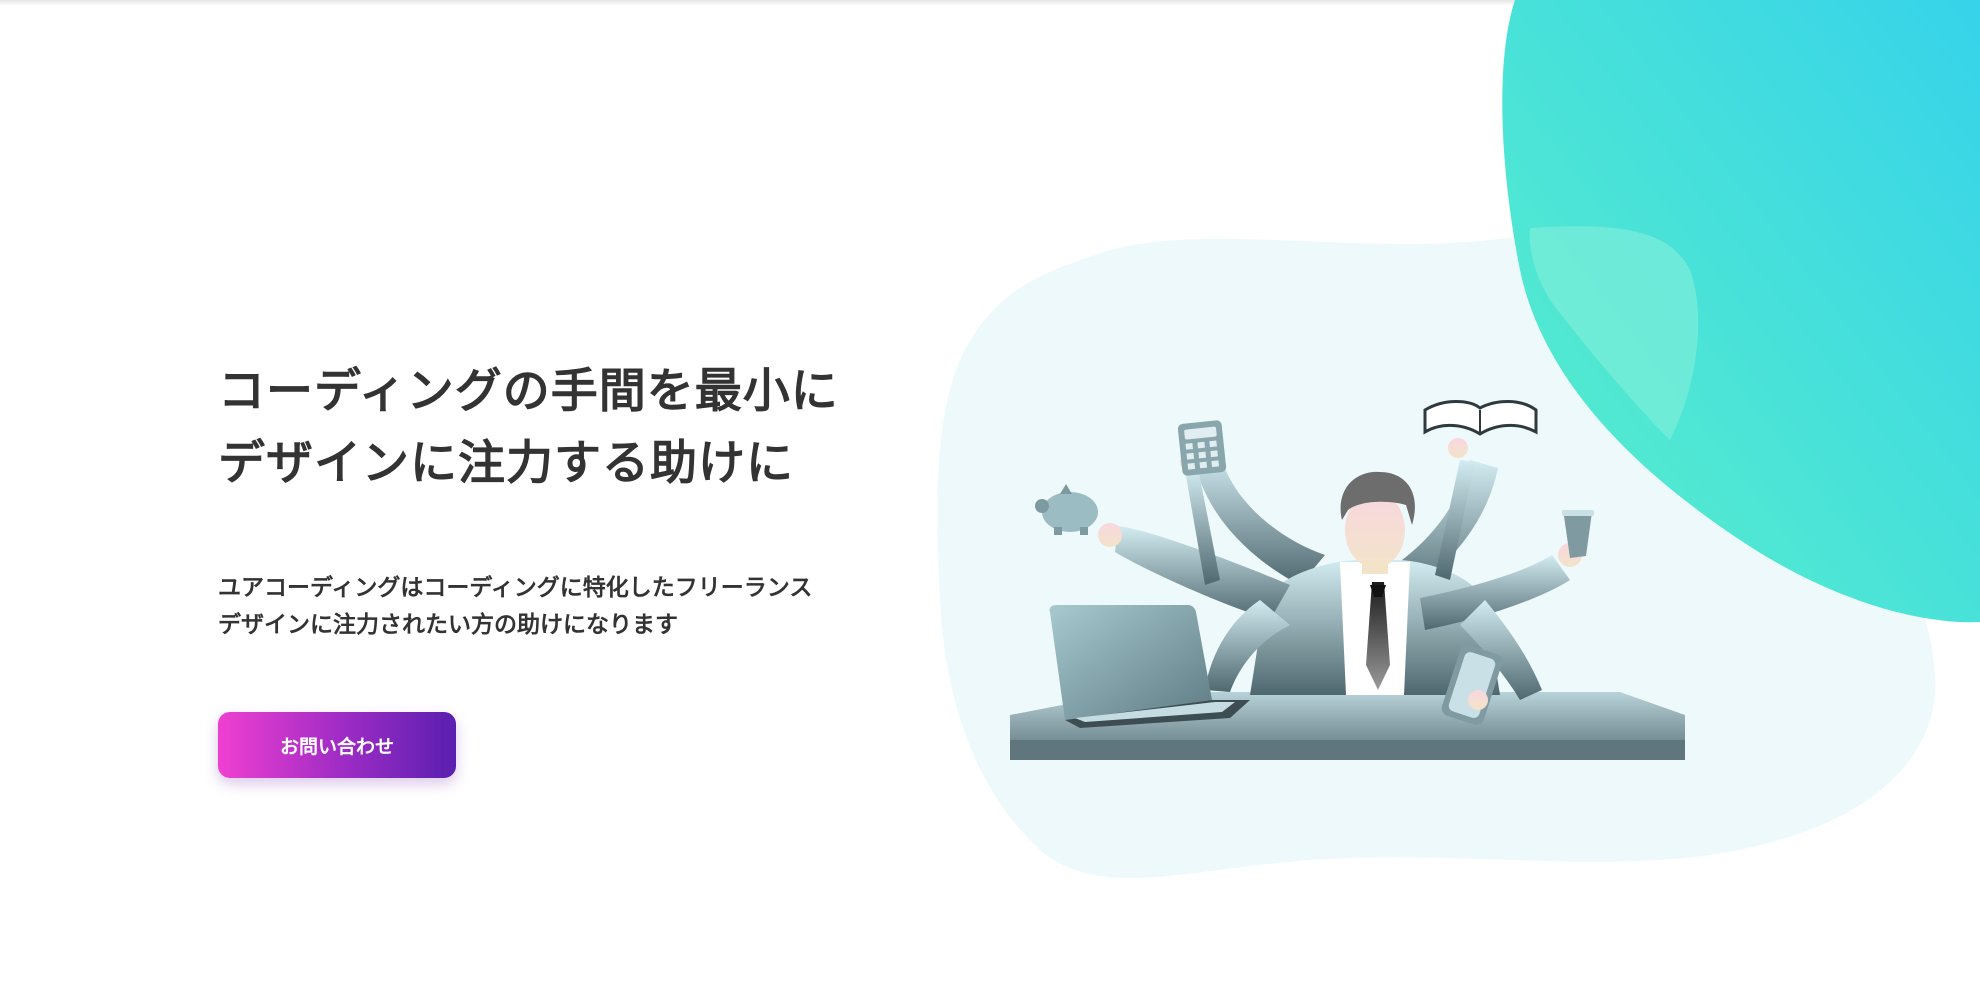  I want to click on lead-line-2: デザインに注力されたい方の助けになります, so click(448, 625).